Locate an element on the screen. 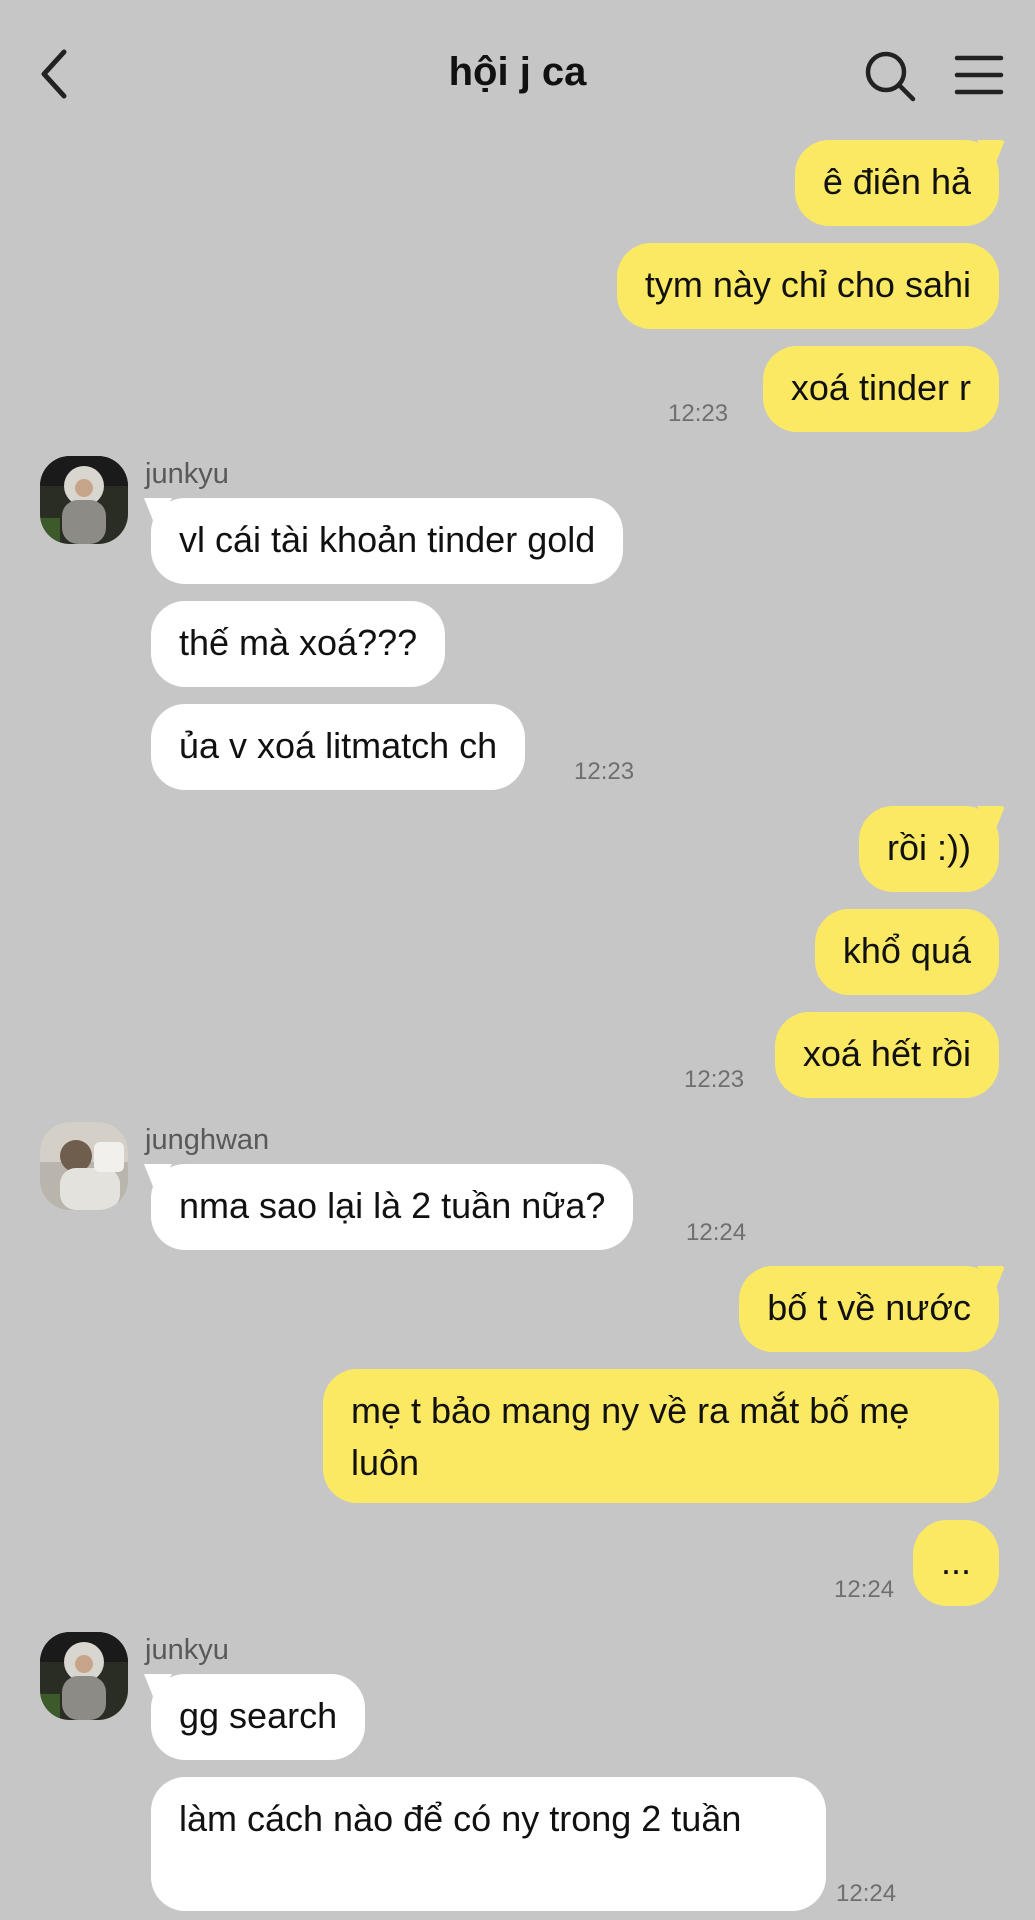 This screenshot has width=1035, height=1920. outgoing-message: bố t về nước is located at coordinates (869, 1309).